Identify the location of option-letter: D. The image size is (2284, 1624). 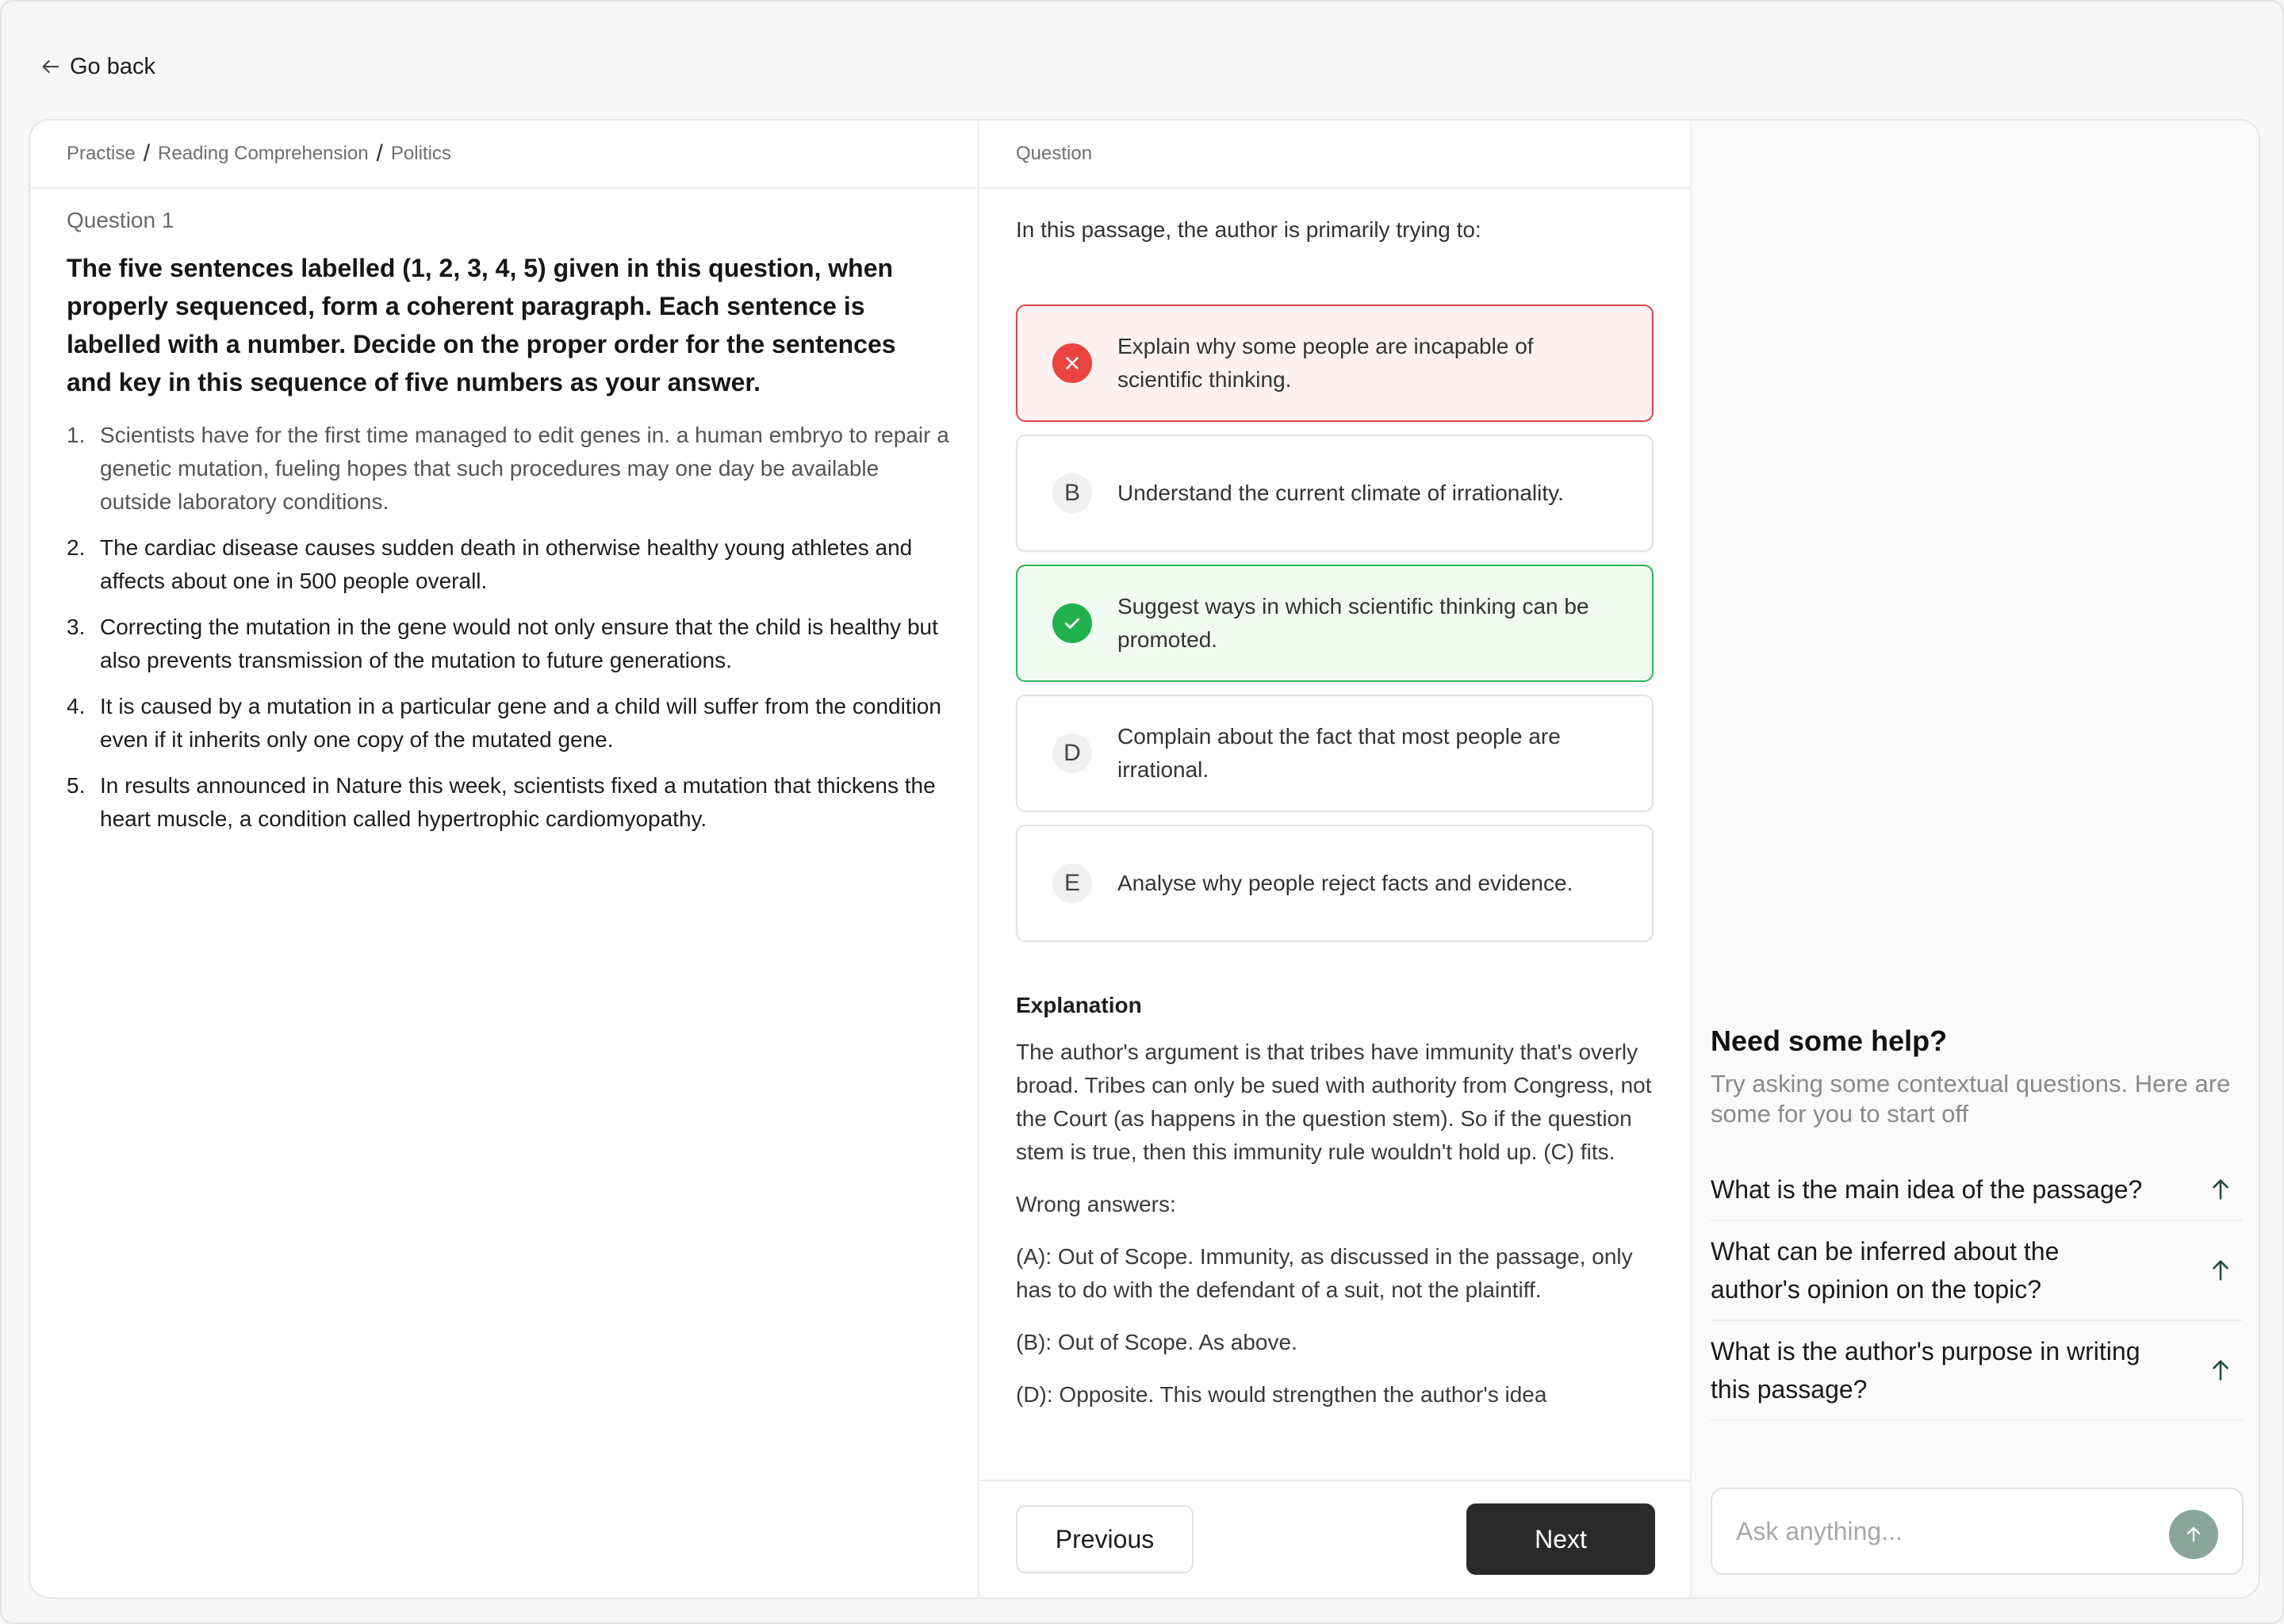
(1072, 753).